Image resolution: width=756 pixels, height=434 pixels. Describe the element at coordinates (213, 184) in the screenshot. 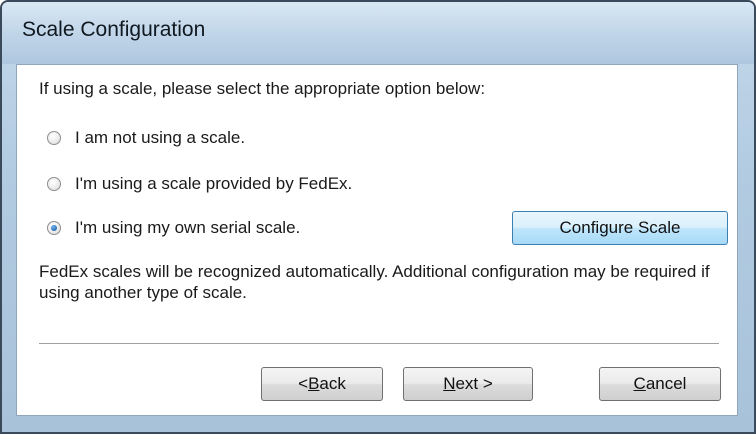

I see `option-label: I'm using a scale provided by FedEx.` at that location.